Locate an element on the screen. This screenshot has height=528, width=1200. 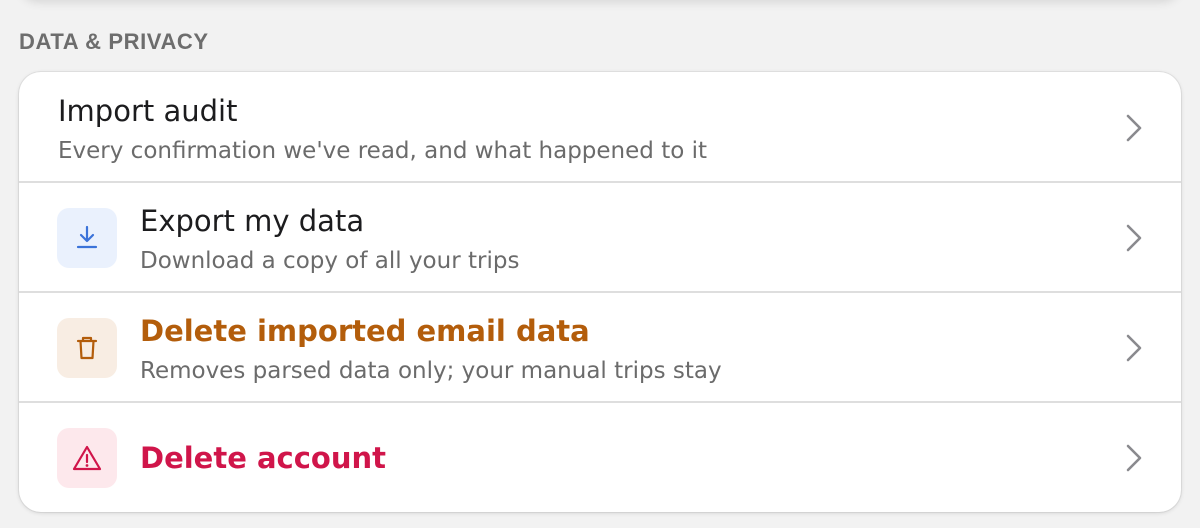
delete-account-icon-container is located at coordinates (87, 458).